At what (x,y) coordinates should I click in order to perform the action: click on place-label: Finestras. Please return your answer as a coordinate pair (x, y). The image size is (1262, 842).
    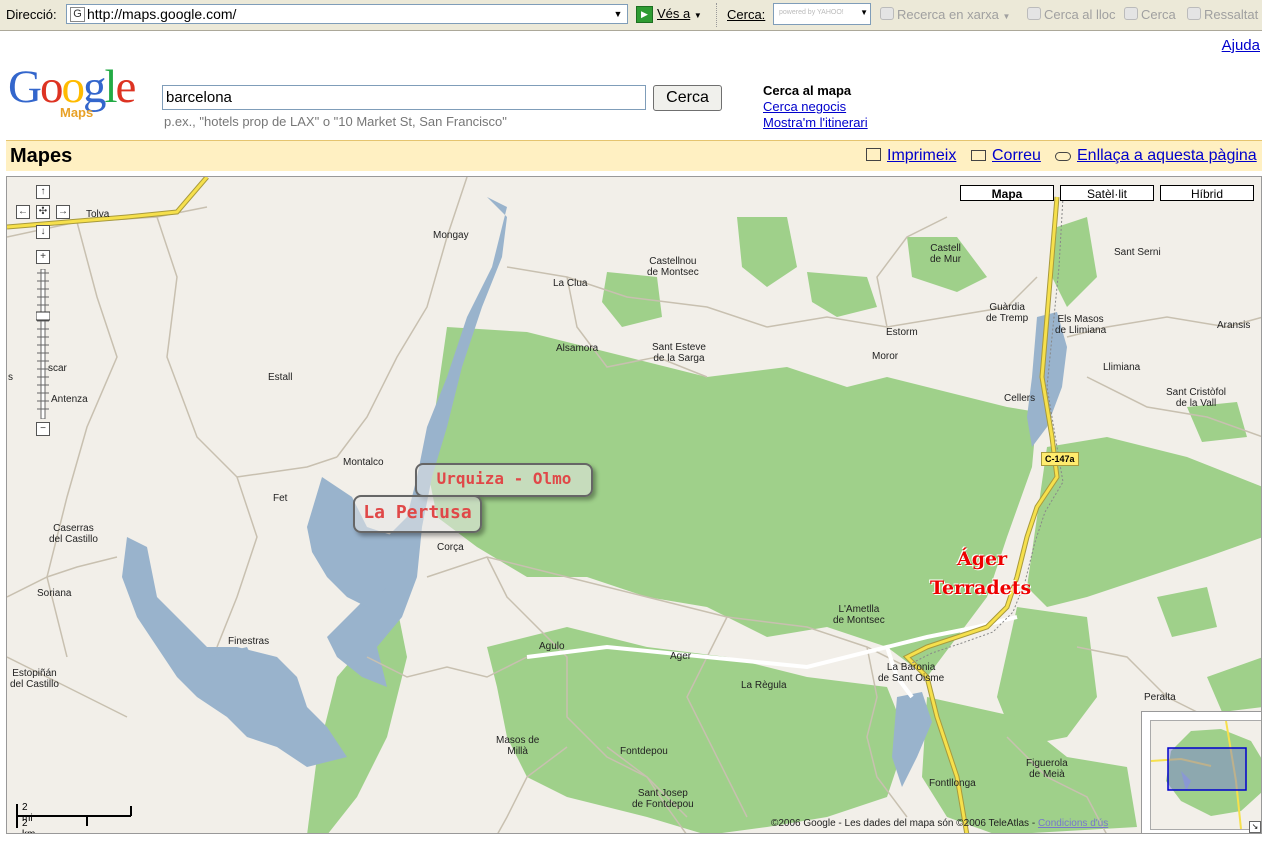
    Looking at the image, I should click on (249, 641).